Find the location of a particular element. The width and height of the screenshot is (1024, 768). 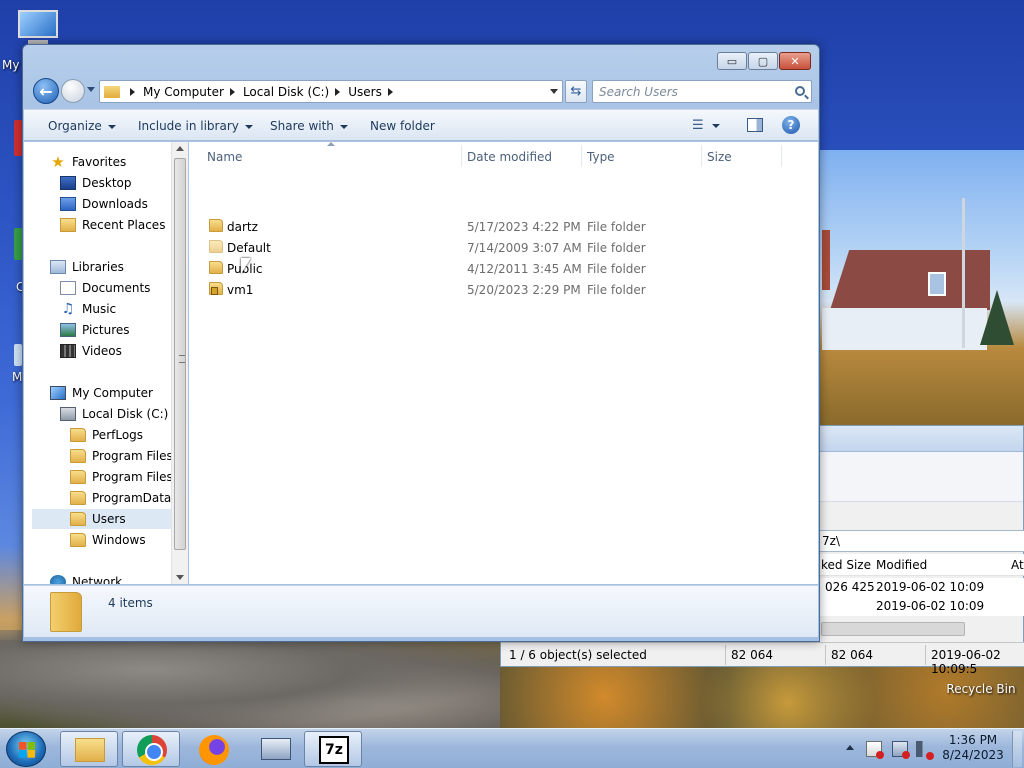

volume-muted-icon is located at coordinates (925, 750).